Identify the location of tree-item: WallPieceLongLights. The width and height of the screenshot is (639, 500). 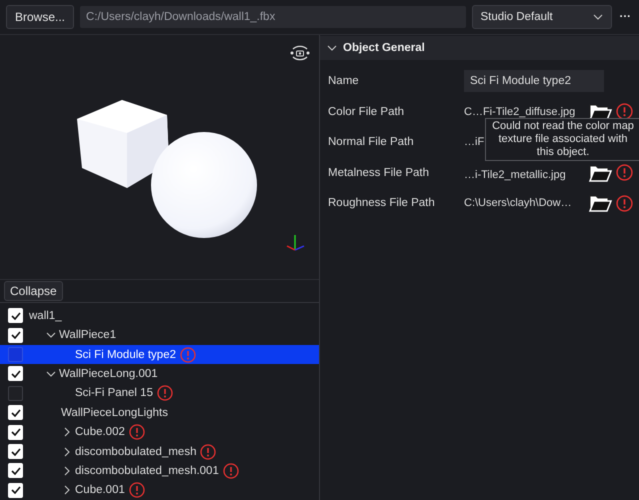
(159, 412).